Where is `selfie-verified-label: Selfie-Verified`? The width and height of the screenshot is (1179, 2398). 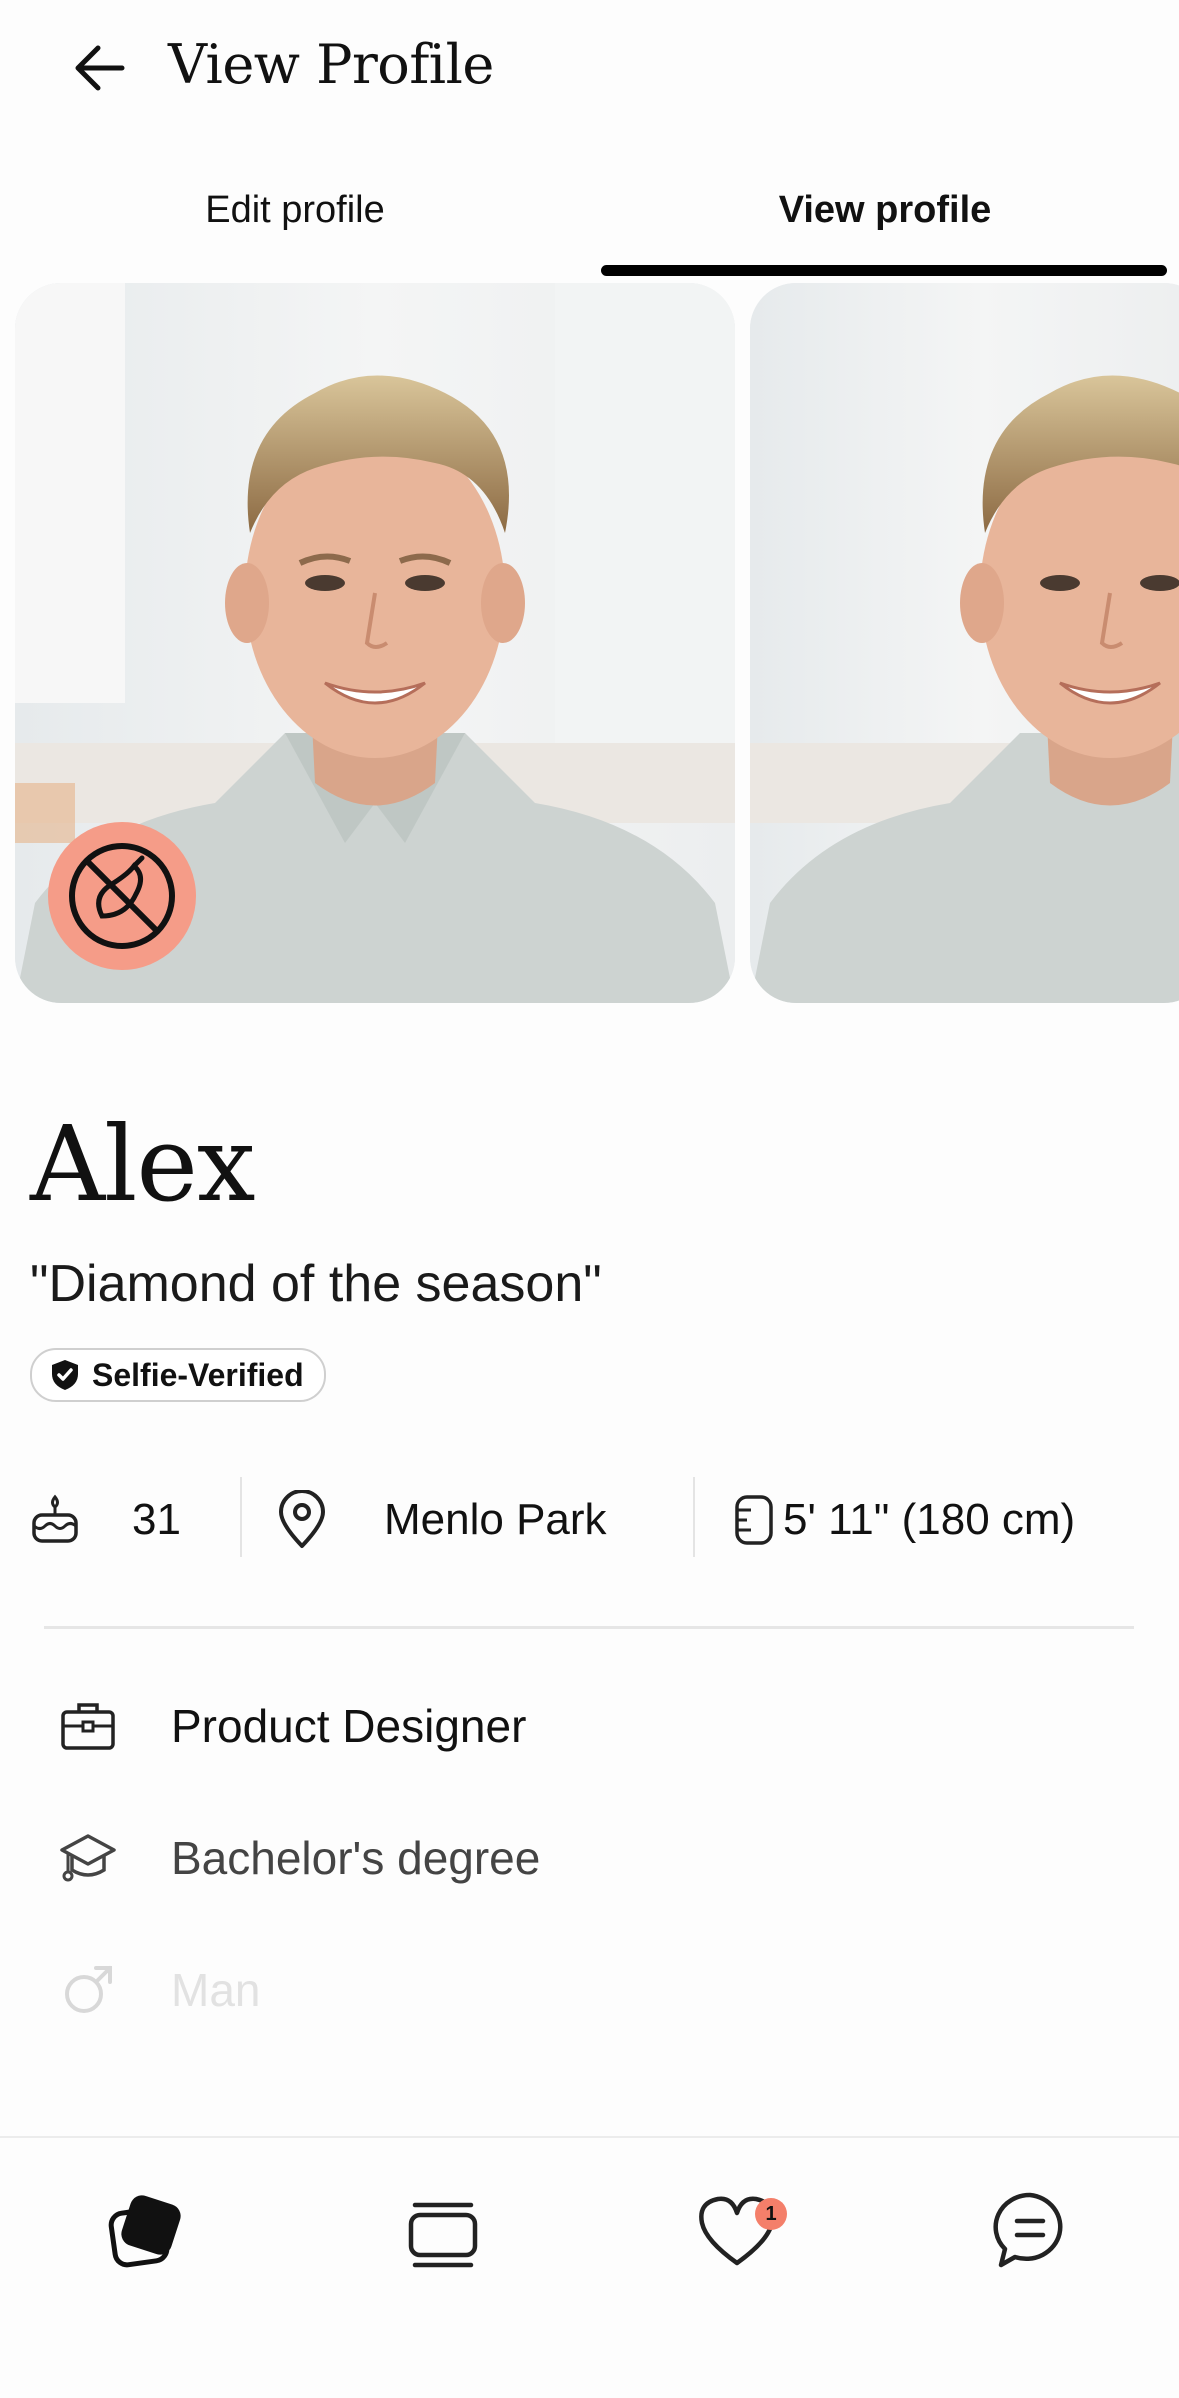 selfie-verified-label: Selfie-Verified is located at coordinates (198, 1374).